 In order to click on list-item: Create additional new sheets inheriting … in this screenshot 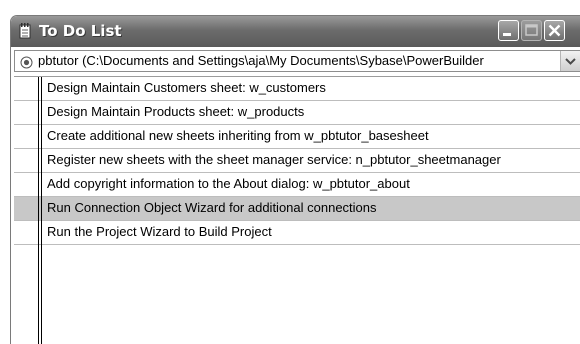, I will do `click(297, 137)`.